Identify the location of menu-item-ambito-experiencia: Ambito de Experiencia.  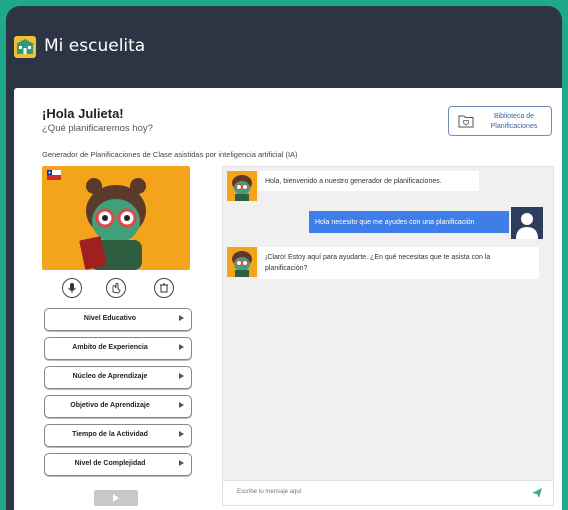
(118, 348).